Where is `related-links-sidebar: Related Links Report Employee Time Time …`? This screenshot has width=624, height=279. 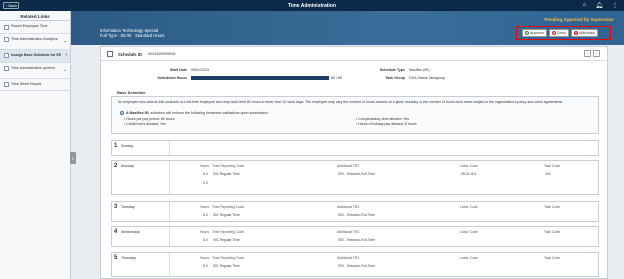
related-links-sidebar: Related Links Report Employee Time Time … is located at coordinates (35, 145).